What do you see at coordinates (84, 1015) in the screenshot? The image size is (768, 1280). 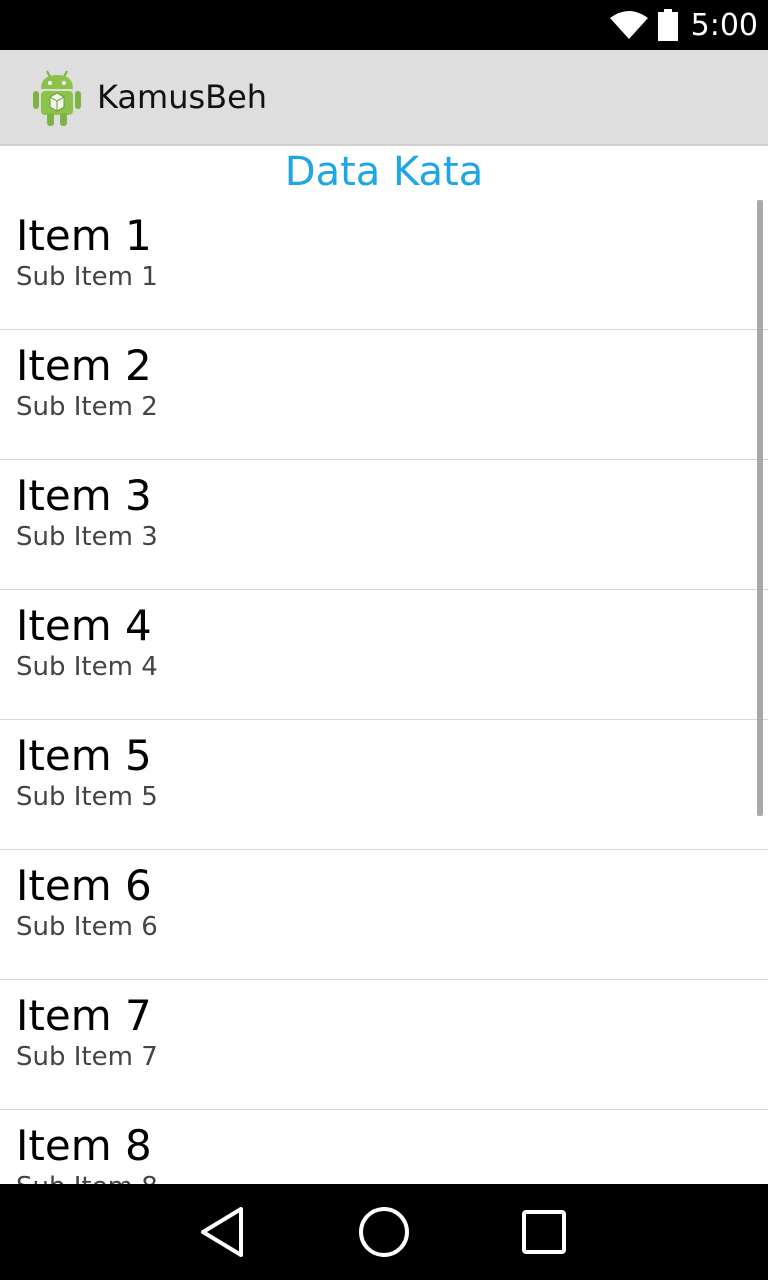 I see `item-title: Item 7` at bounding box center [84, 1015].